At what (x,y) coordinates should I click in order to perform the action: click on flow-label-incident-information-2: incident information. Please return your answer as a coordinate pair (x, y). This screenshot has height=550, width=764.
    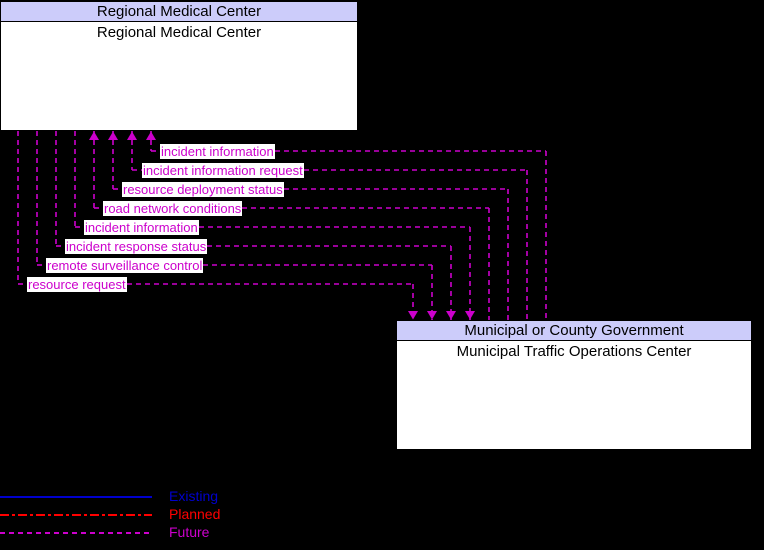
    Looking at the image, I should click on (141, 227).